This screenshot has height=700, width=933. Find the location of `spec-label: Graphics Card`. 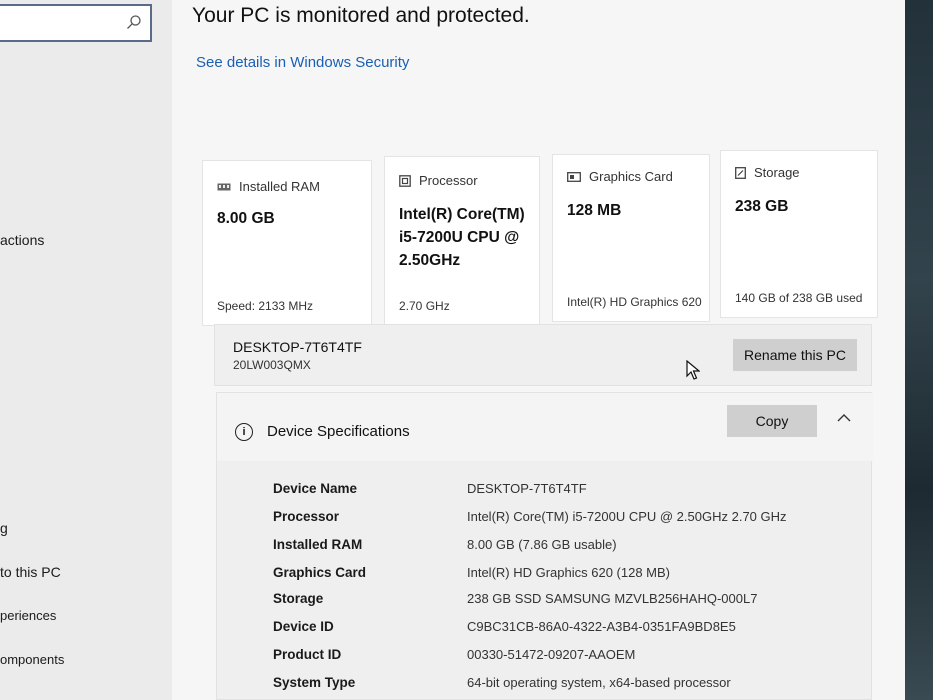

spec-label: Graphics Card is located at coordinates (320, 572).